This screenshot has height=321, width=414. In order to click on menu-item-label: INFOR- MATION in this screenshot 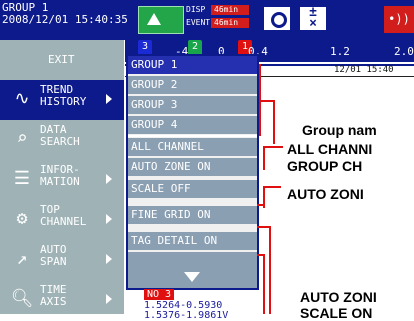, I will do `click(60, 175)`.